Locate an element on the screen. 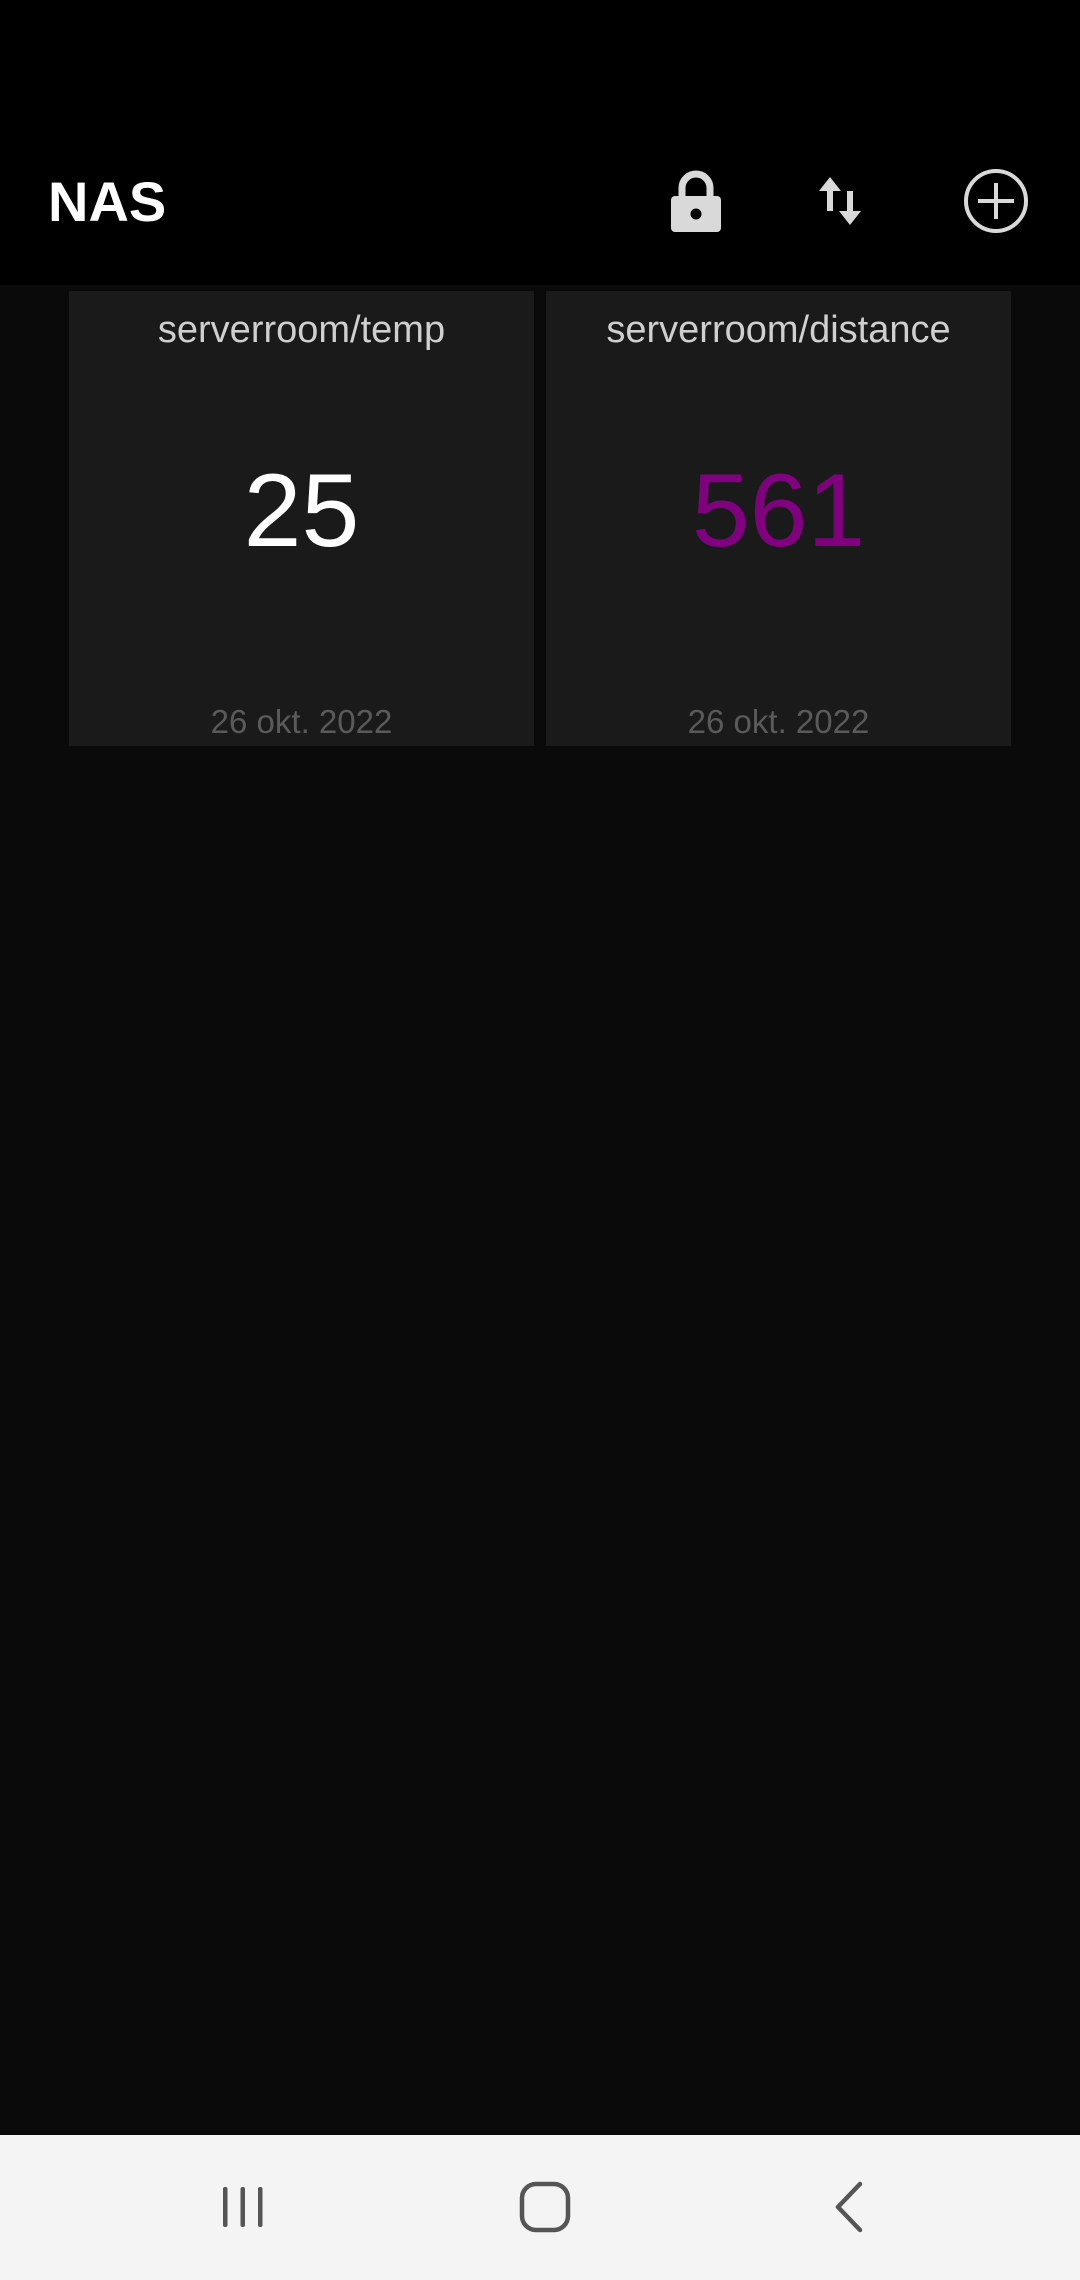  recents-button is located at coordinates (243, 2207).